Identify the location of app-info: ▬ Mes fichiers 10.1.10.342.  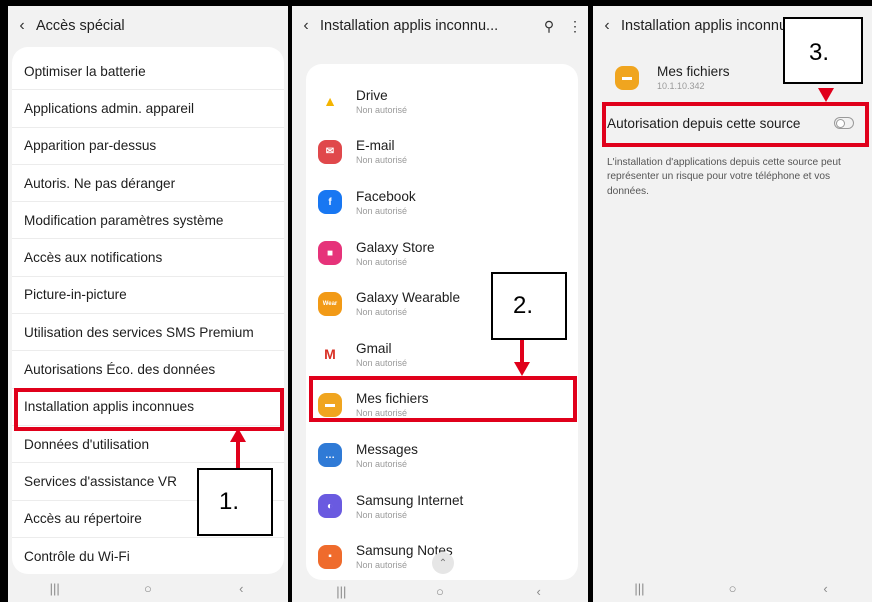
(672, 77).